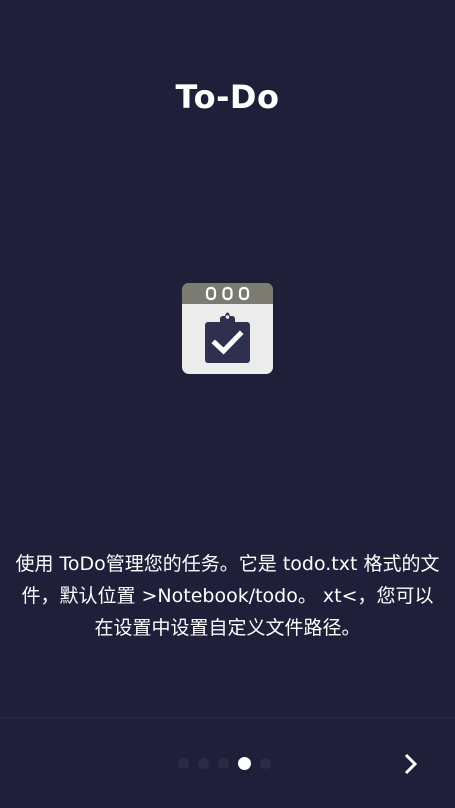 This screenshot has height=808, width=455. I want to click on next-button, so click(410, 764).